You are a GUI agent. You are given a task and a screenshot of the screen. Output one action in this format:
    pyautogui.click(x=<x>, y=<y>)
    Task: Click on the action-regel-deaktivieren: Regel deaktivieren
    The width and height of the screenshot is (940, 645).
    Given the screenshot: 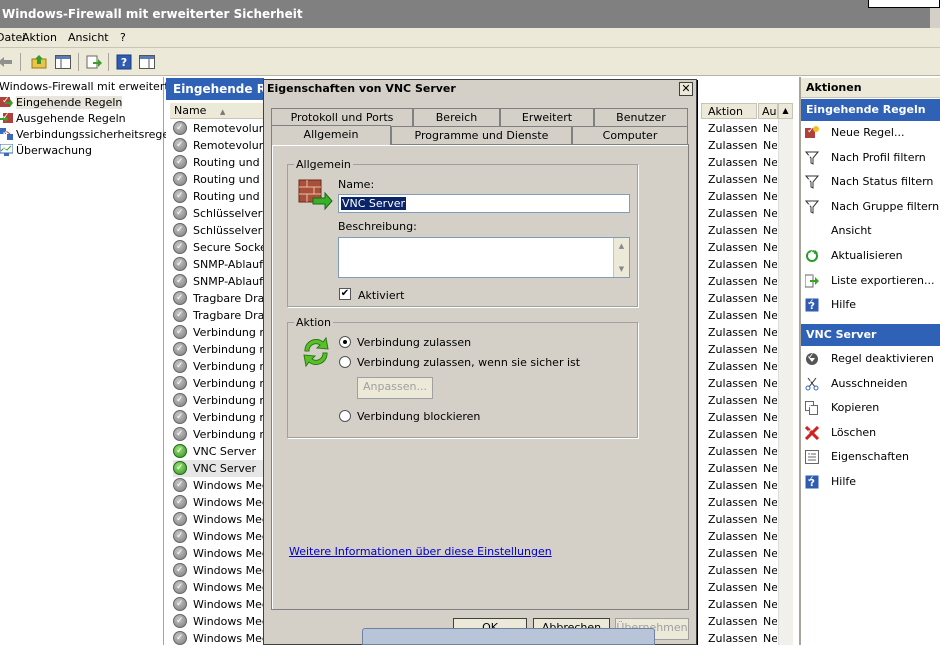 What is the action you would take?
    pyautogui.click(x=872, y=359)
    